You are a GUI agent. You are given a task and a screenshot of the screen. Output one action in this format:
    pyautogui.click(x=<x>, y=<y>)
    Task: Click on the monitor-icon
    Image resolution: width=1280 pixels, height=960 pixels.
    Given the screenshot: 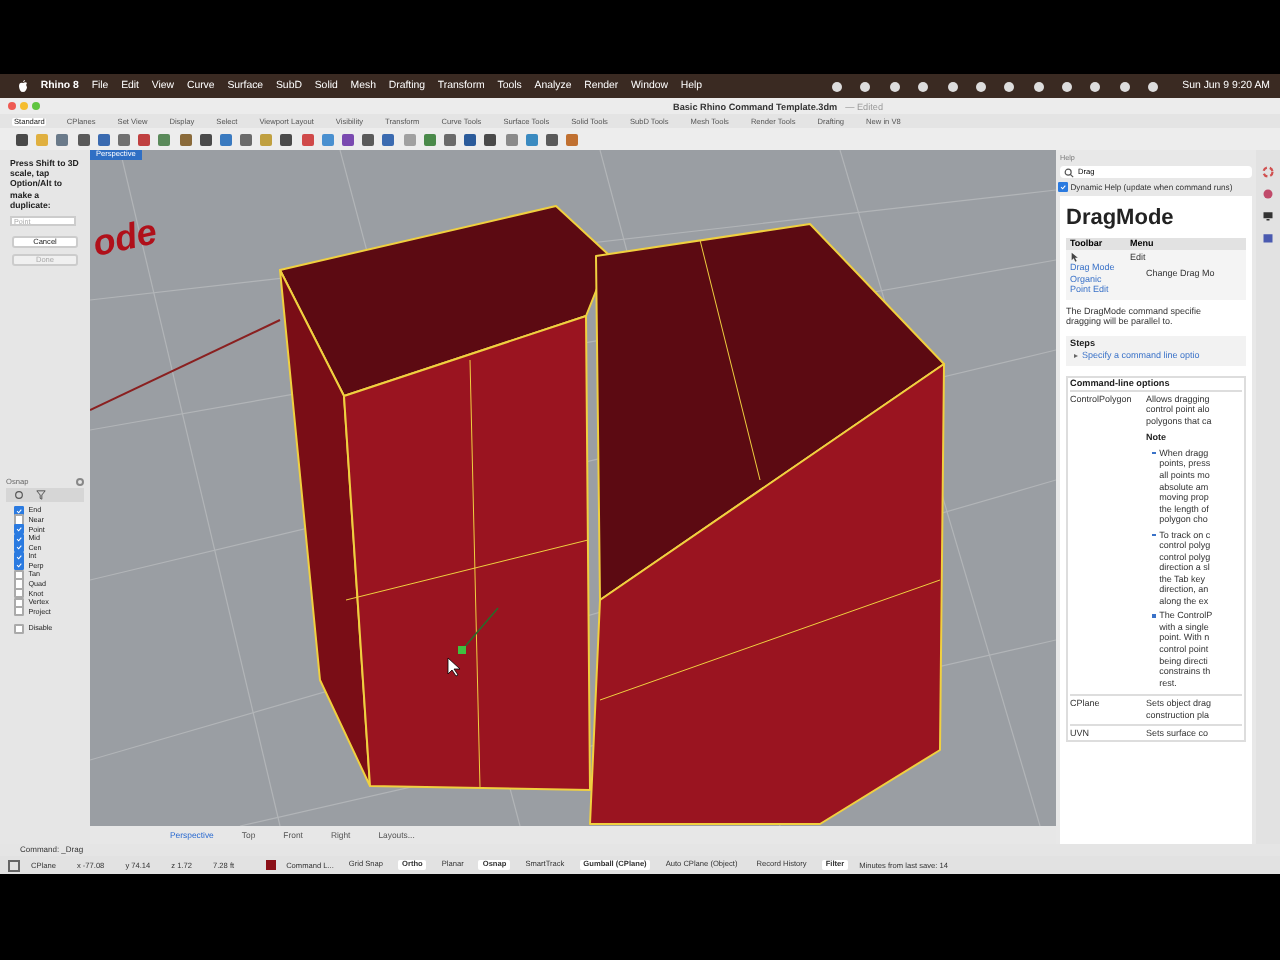 What is the action you would take?
    pyautogui.click(x=1268, y=216)
    